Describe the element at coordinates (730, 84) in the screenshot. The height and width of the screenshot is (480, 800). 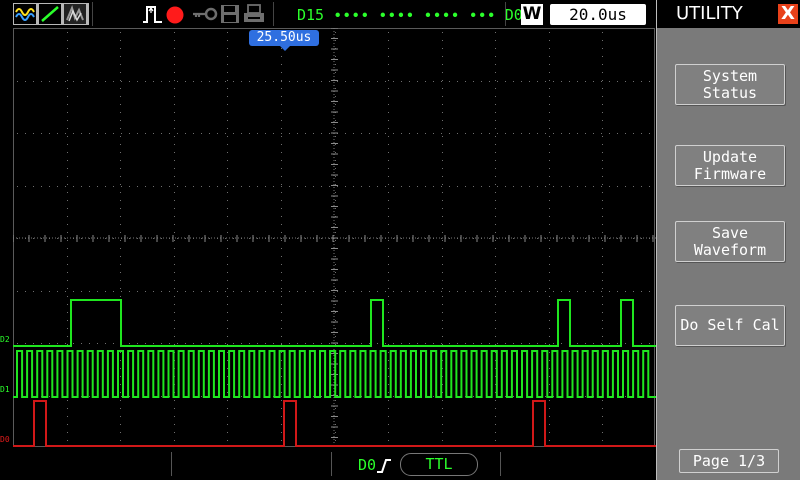
I see `system-status-button: System Status` at that location.